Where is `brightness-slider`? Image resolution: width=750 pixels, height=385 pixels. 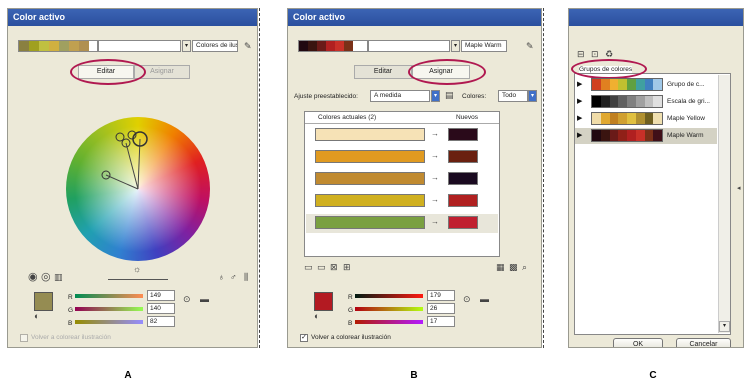
brightness-slider is located at coordinates (138, 279).